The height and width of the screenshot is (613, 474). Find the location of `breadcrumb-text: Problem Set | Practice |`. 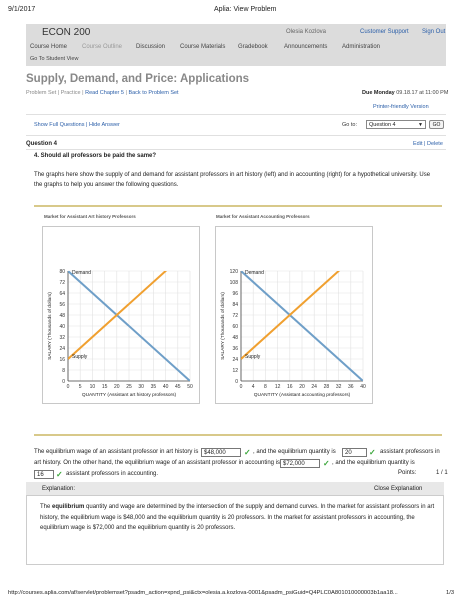

breadcrumb-text: Problem Set | Practice | is located at coordinates (56, 93).